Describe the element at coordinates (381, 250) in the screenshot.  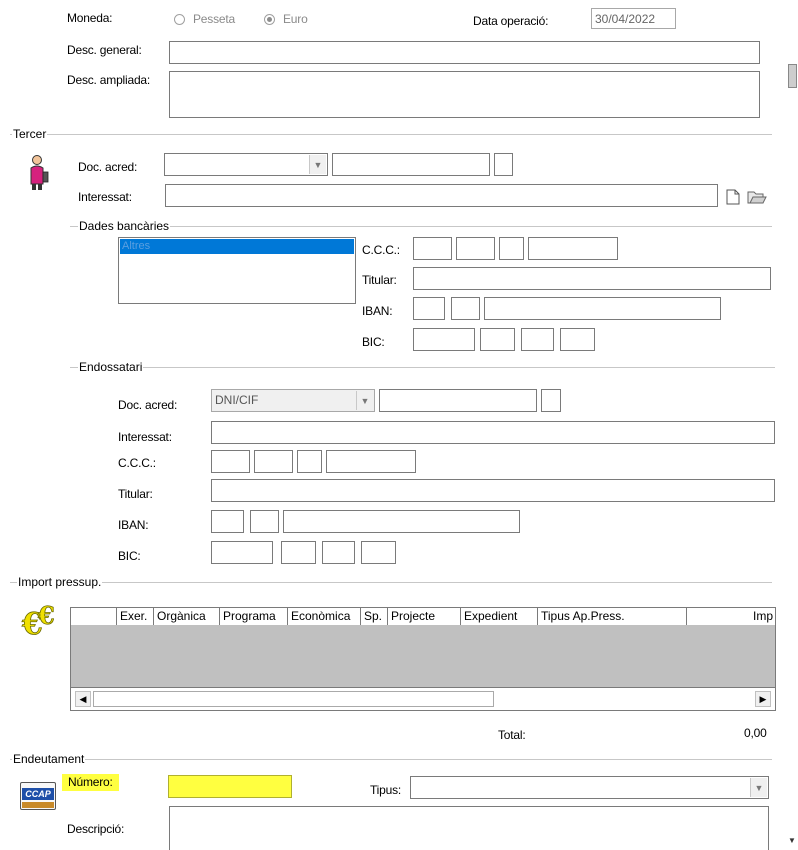
I see `ccc-label: C.C.C.:` at that location.